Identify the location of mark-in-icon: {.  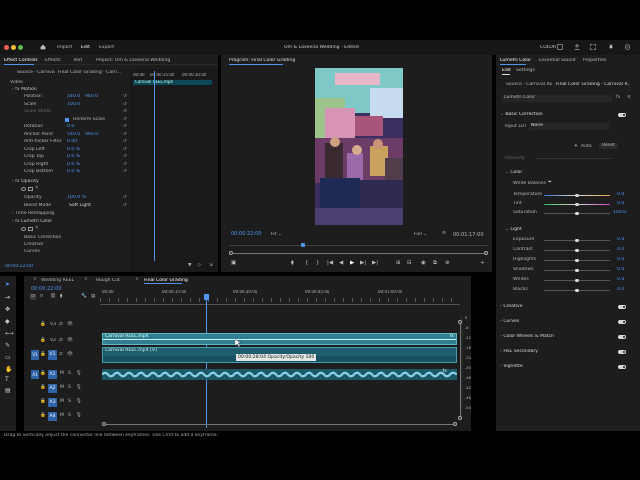
(307, 263).